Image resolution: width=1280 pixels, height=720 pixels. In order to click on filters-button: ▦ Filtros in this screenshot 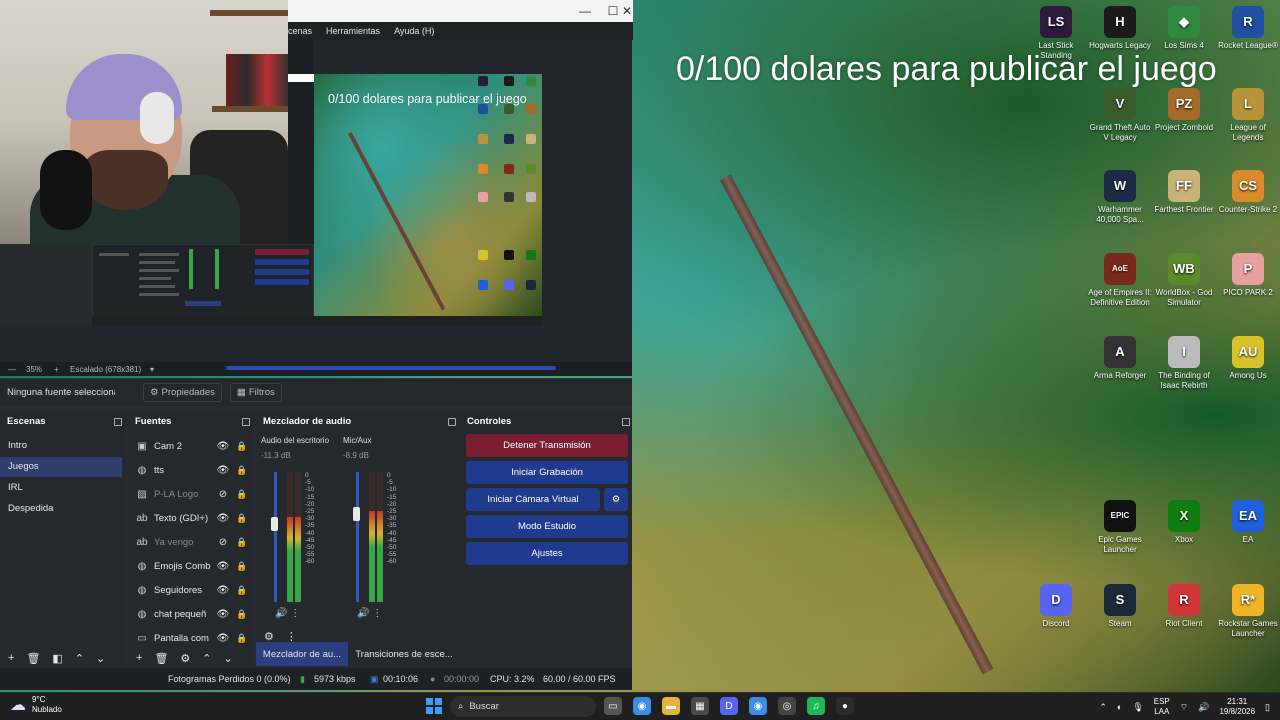, I will do `click(255, 392)`.